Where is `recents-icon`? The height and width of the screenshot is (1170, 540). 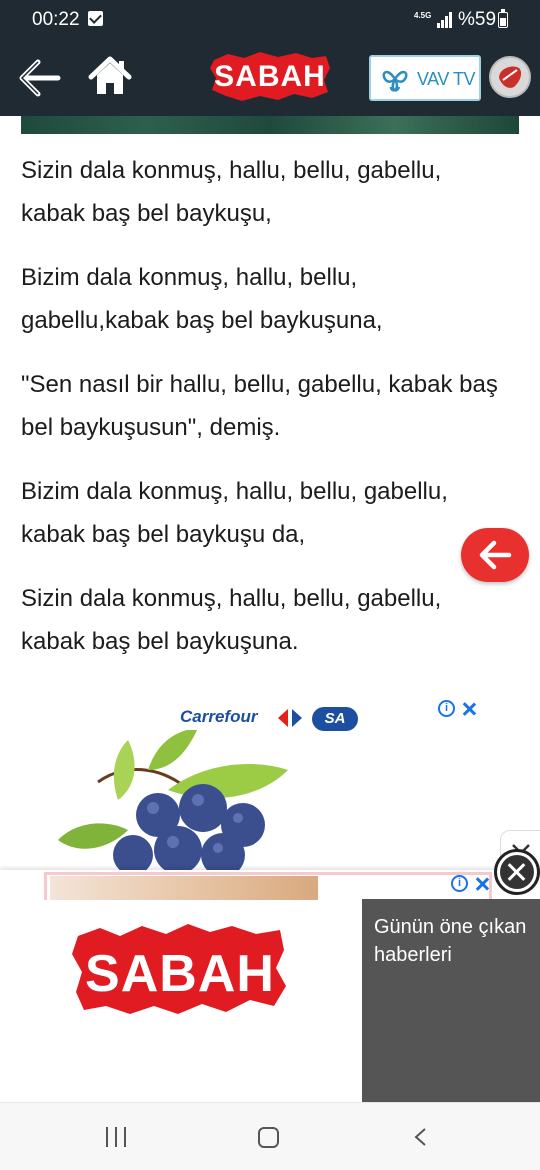 recents-icon is located at coordinates (117, 1137).